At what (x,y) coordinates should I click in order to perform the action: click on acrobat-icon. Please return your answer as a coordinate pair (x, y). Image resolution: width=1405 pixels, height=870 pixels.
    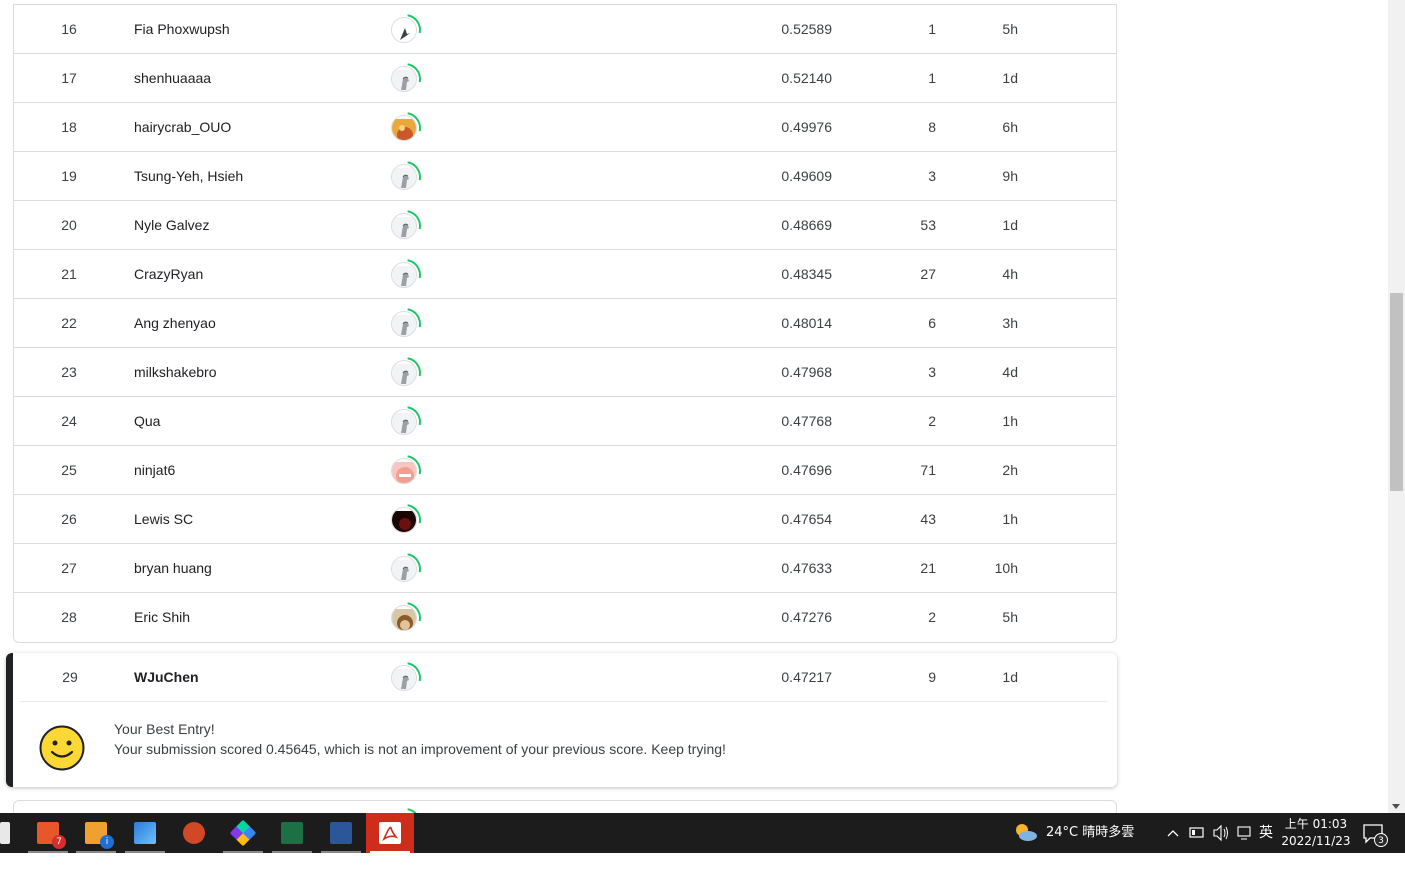
    Looking at the image, I should click on (390, 833).